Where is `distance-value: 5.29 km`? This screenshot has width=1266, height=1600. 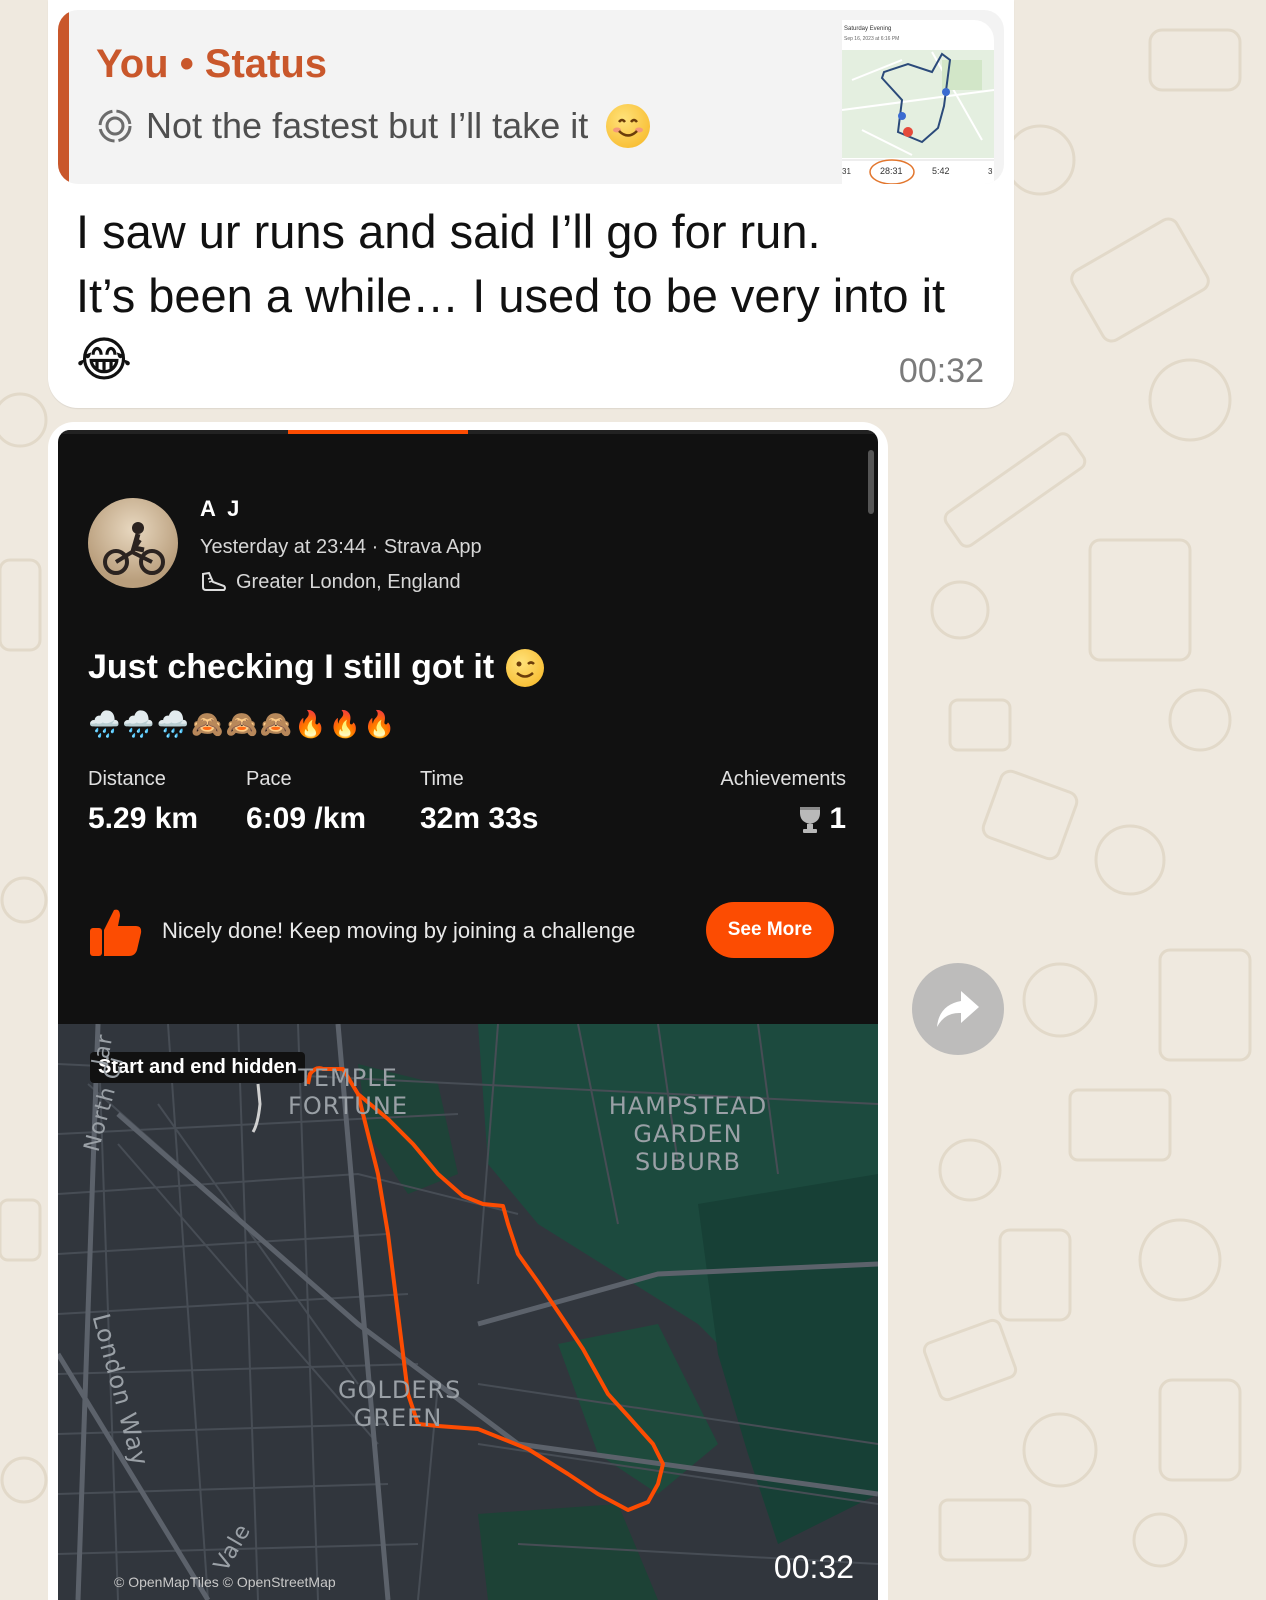
distance-value: 5.29 km is located at coordinates (143, 818).